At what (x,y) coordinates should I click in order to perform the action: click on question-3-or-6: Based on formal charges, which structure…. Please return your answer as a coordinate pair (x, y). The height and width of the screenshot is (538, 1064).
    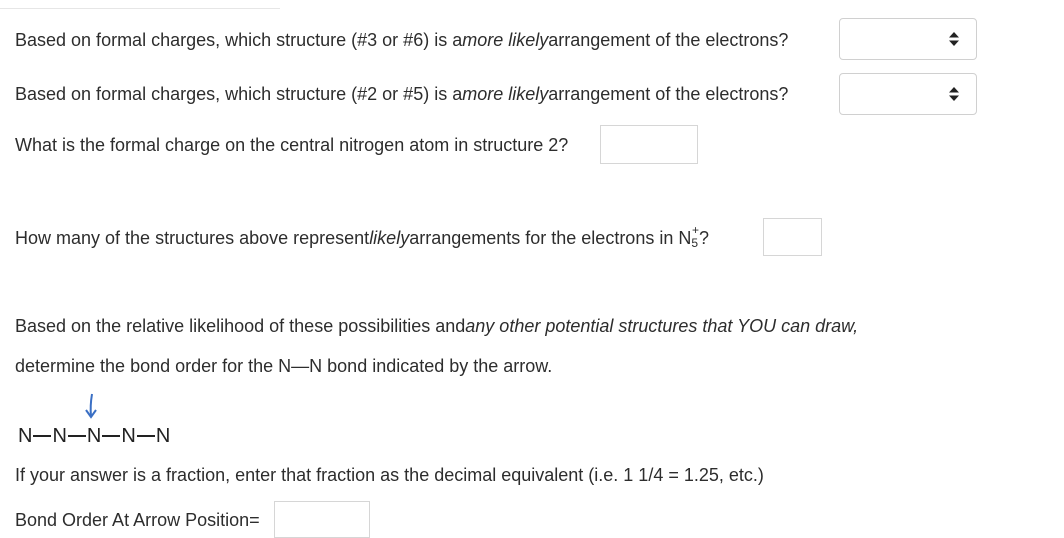
    Looking at the image, I should click on (401, 40).